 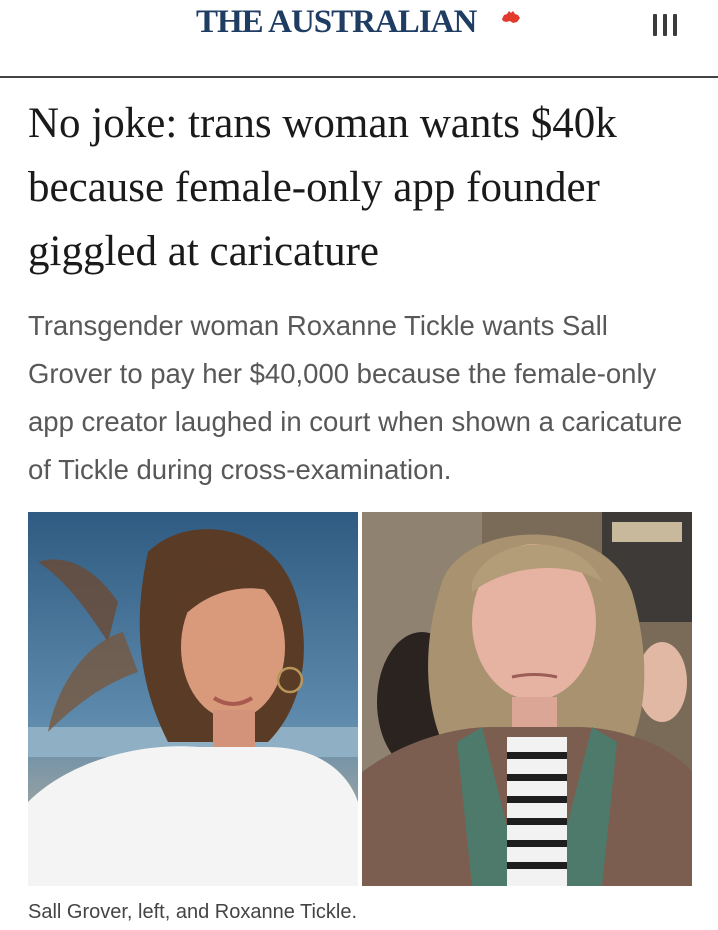 What do you see at coordinates (359, 77) in the screenshot?
I see `masthead-divider` at bounding box center [359, 77].